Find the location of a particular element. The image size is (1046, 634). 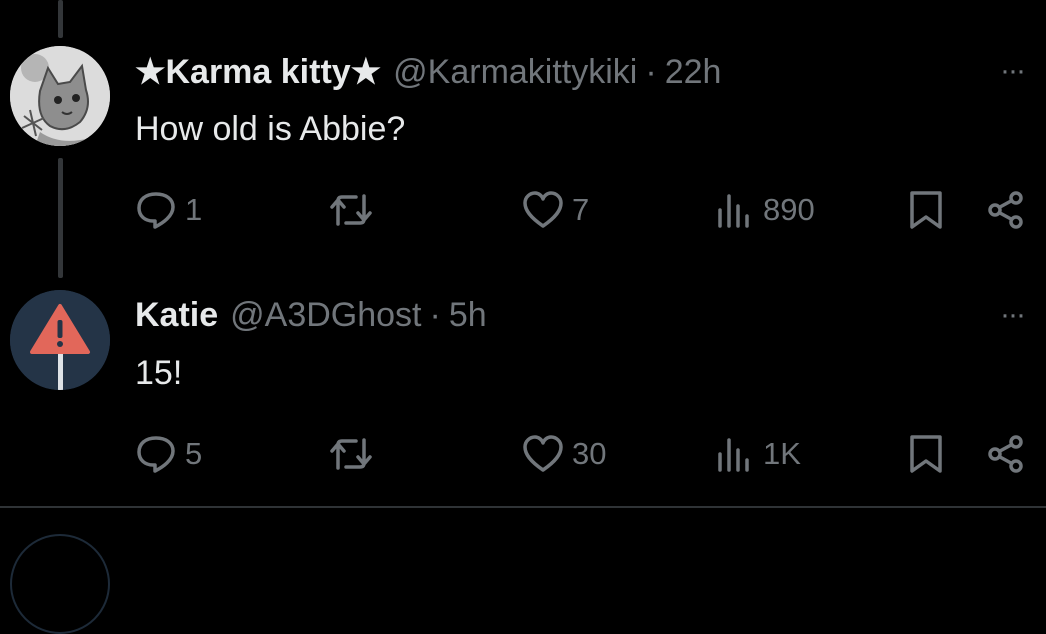

warning-sign-icon is located at coordinates (60, 340).